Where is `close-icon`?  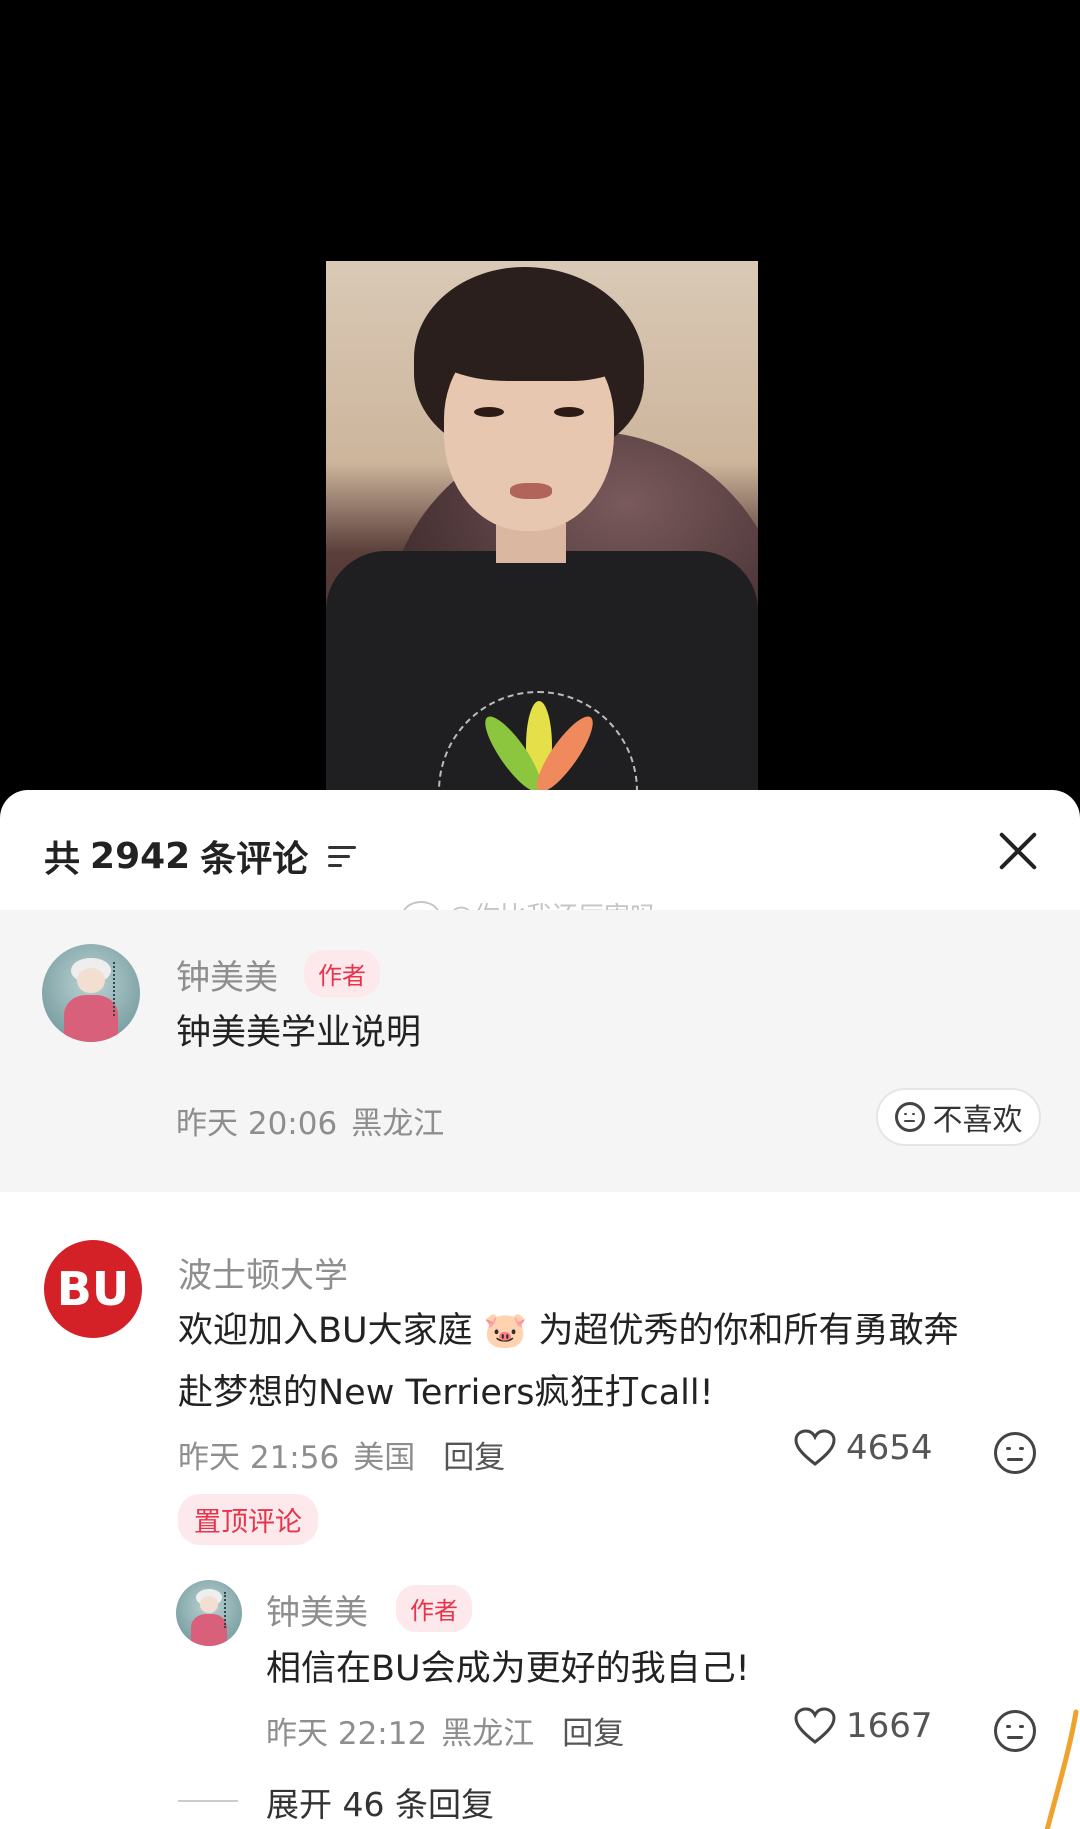
close-icon is located at coordinates (1019, 851).